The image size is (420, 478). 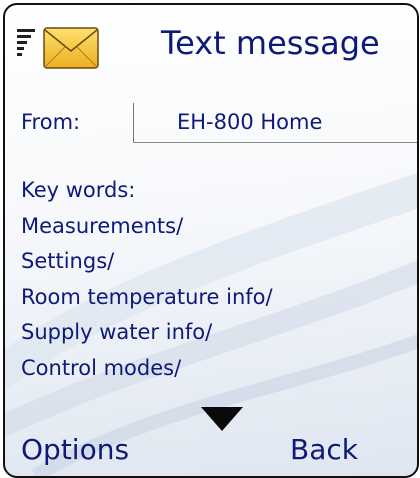 What do you see at coordinates (71, 48) in the screenshot?
I see `envelope-icon` at bounding box center [71, 48].